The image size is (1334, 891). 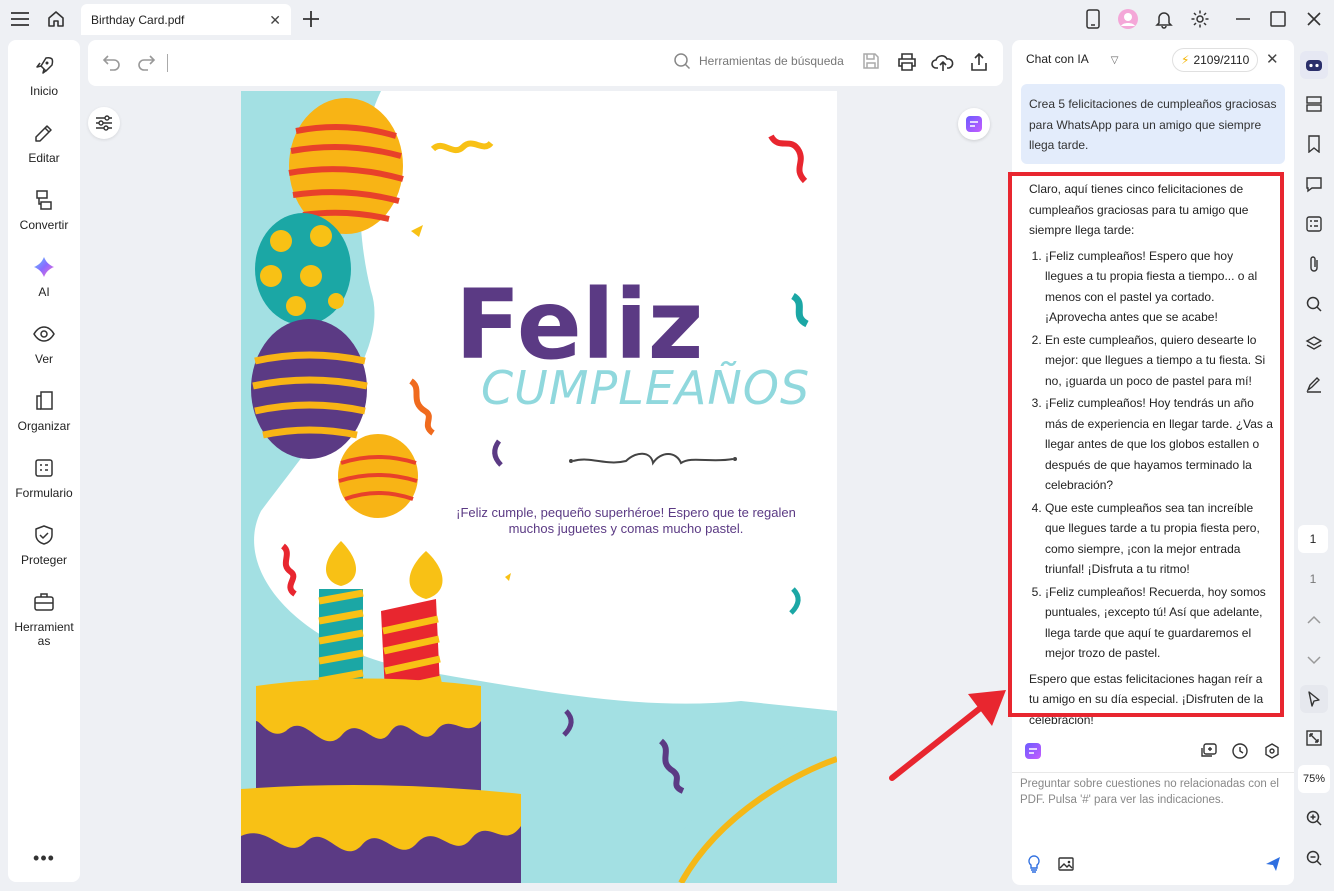 I want to click on nav-item-ver: Ver, so click(x=44, y=344).